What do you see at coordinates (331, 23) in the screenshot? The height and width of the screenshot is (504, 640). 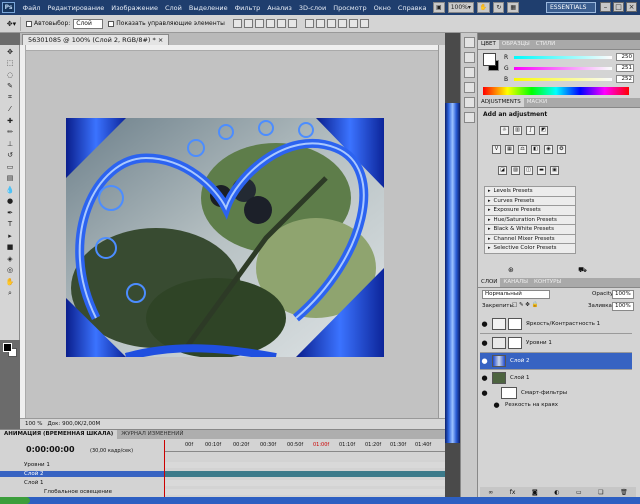 I see `distribute-bottom-icon` at bounding box center [331, 23].